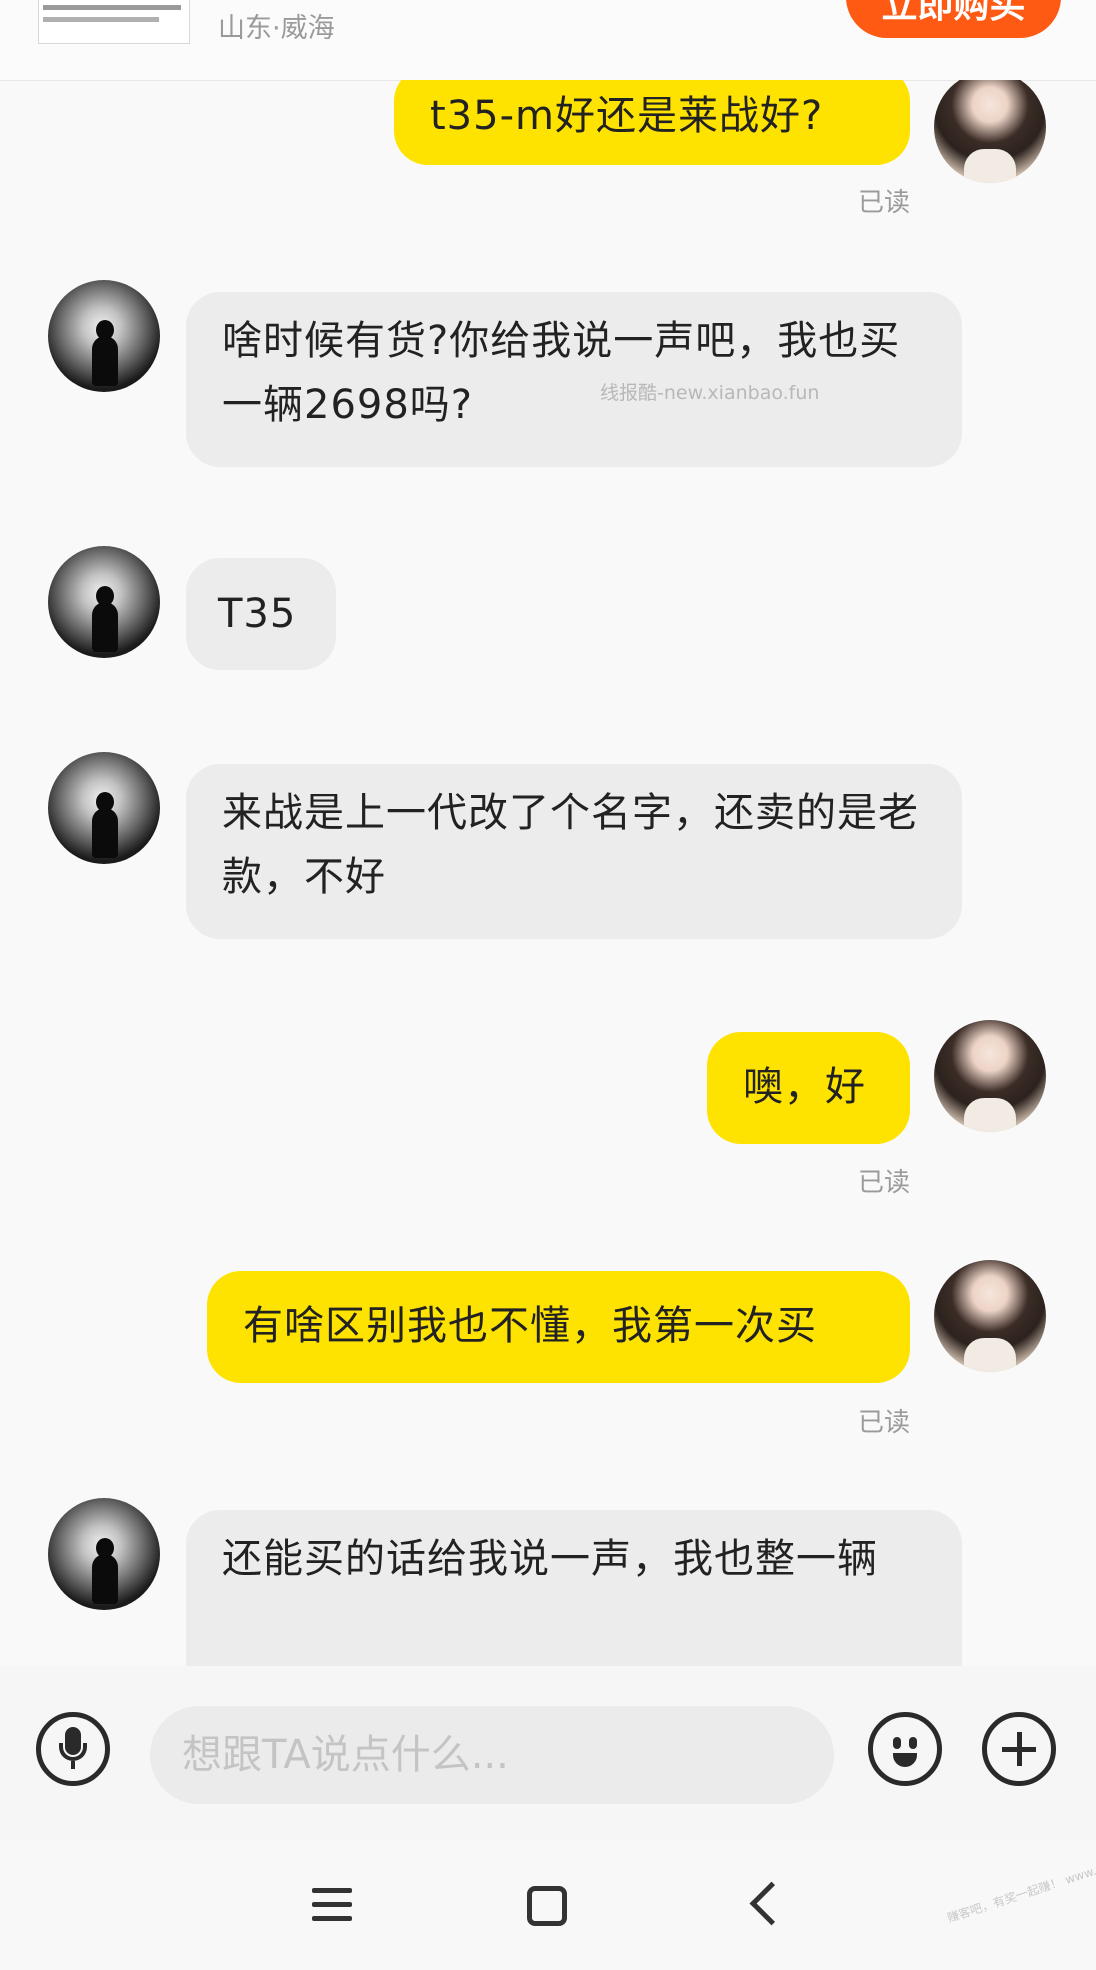 The image size is (1096, 1970). I want to click on message-bubble-incoming: 来战是上一代改了个名字，还卖的是老款，不好, so click(574, 851).